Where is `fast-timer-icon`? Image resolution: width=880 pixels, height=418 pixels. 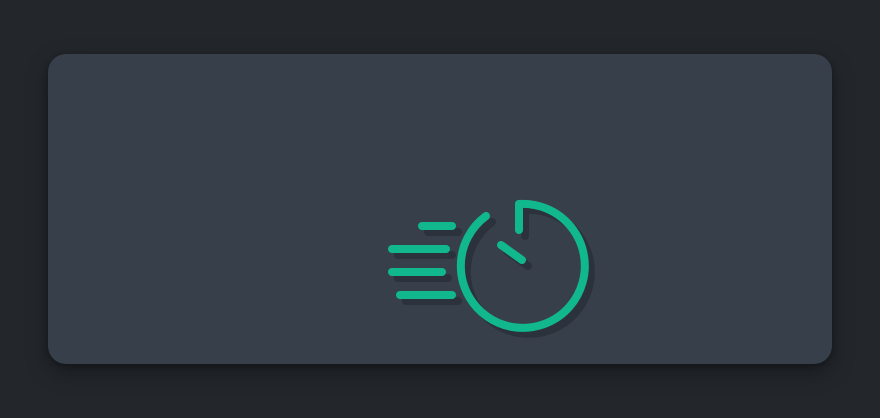 fast-timer-icon is located at coordinates (491, 268).